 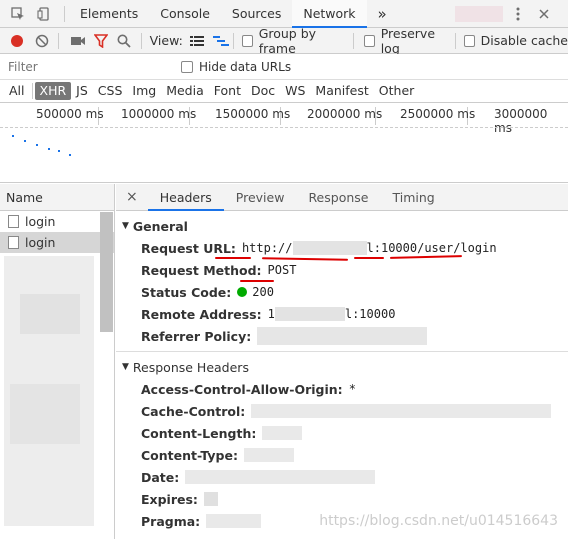 I want to click on filter-type-ws: WS, so click(x=295, y=91).